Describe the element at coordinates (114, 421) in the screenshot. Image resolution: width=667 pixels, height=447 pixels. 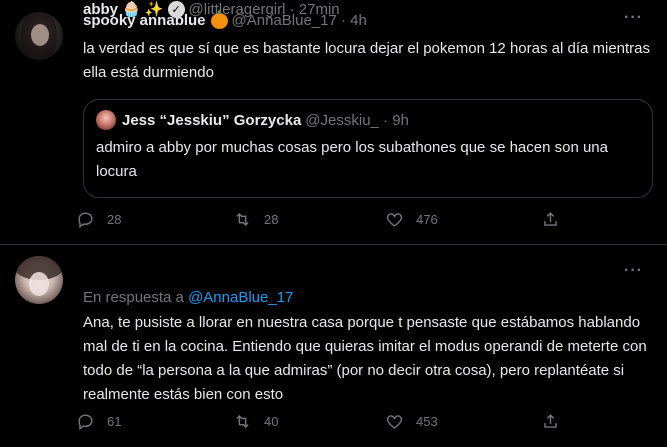
I see `reply-count: 61` at that location.